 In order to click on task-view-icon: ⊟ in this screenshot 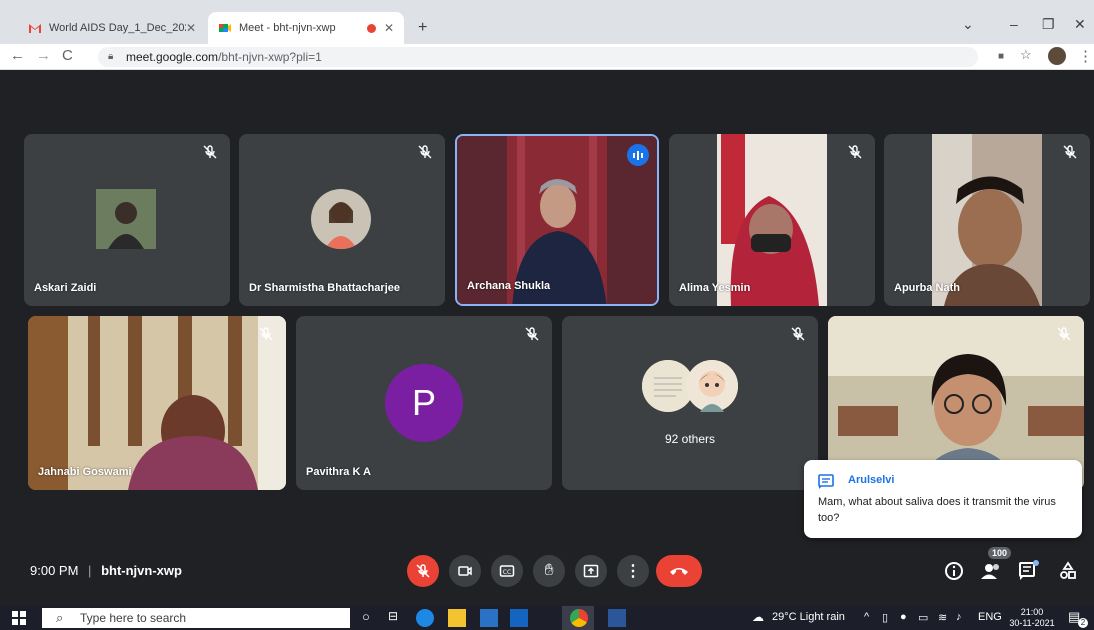, I will do `click(393, 616)`.